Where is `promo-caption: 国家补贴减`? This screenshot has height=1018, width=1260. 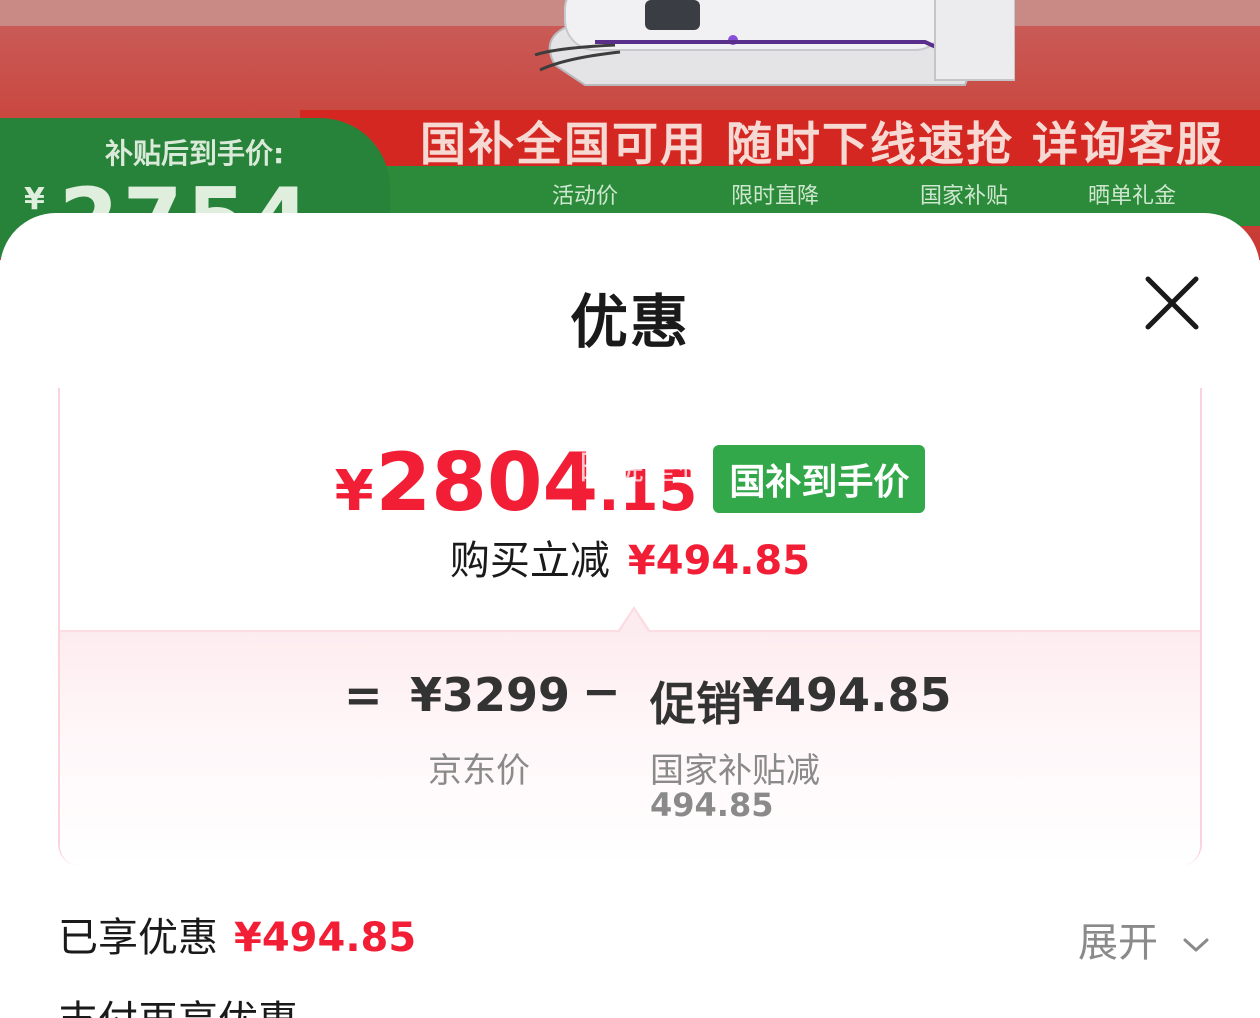 promo-caption: 国家补贴减 is located at coordinates (735, 771).